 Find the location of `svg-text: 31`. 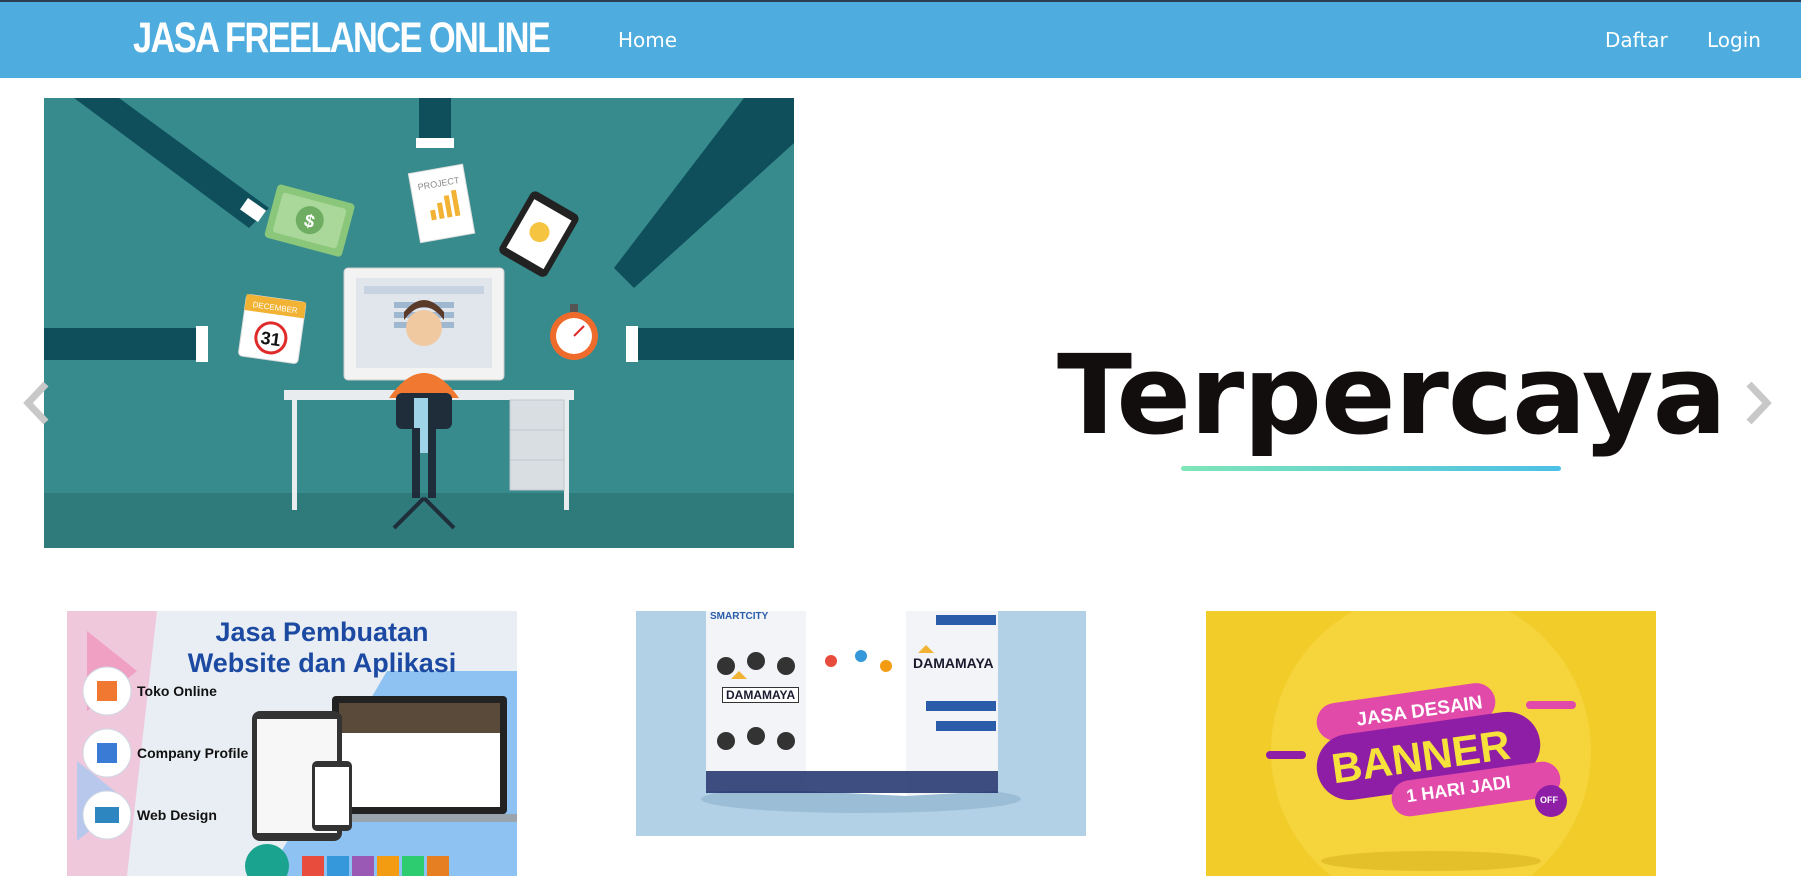

svg-text: 31 is located at coordinates (270, 339).